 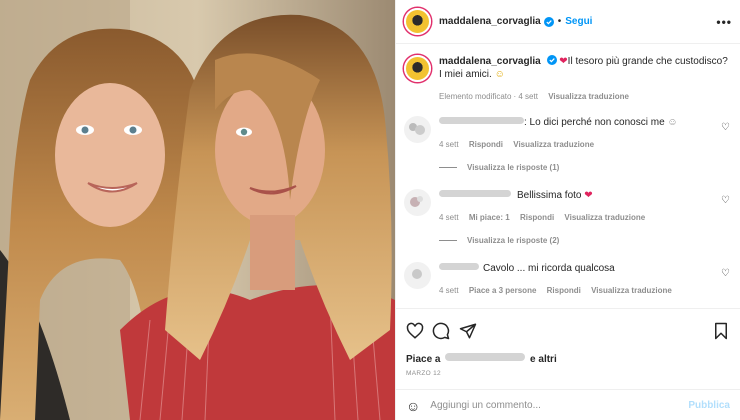 What do you see at coordinates (490, 61) in the screenshot?
I see `caption-username: maddalena_corvaglia` at bounding box center [490, 61].